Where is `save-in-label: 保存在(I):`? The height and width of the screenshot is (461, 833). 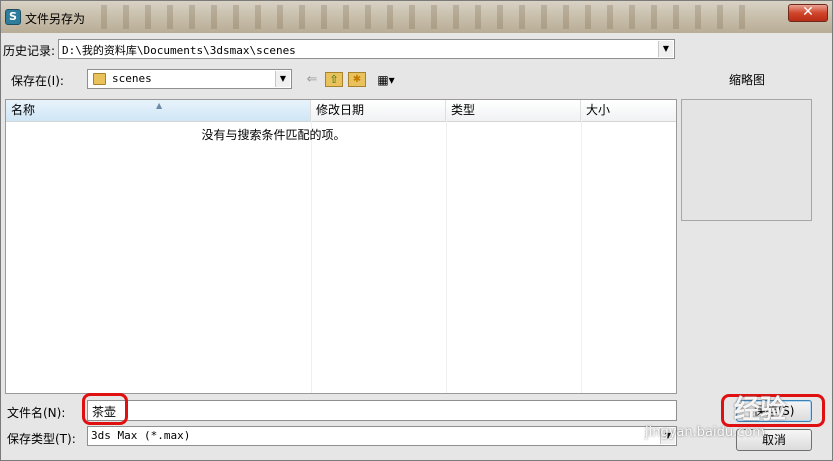 save-in-label: 保存在(I): is located at coordinates (37, 81).